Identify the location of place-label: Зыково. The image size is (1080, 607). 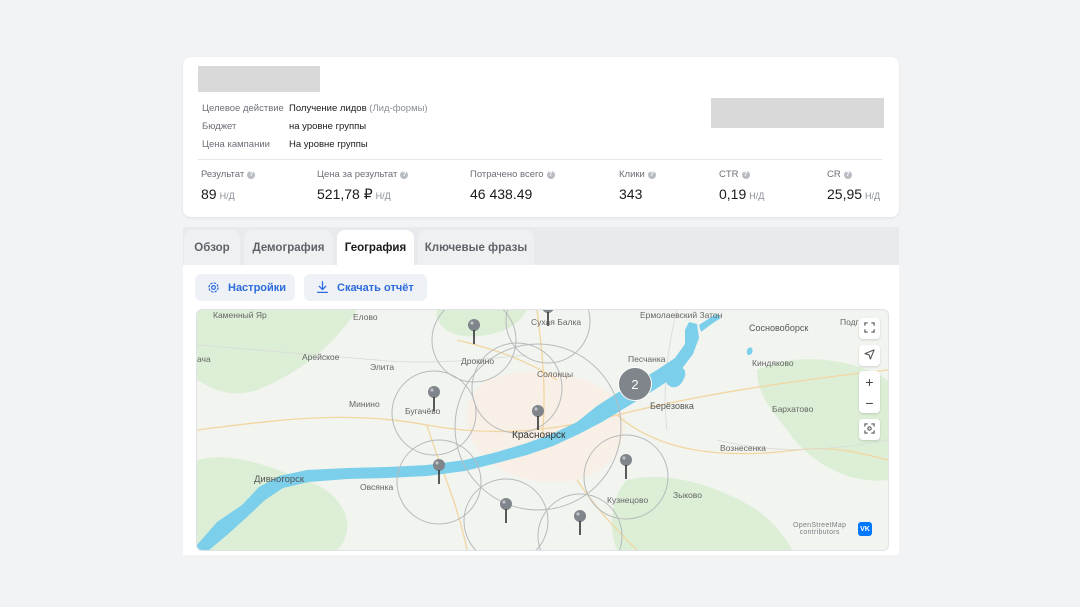
(687, 495).